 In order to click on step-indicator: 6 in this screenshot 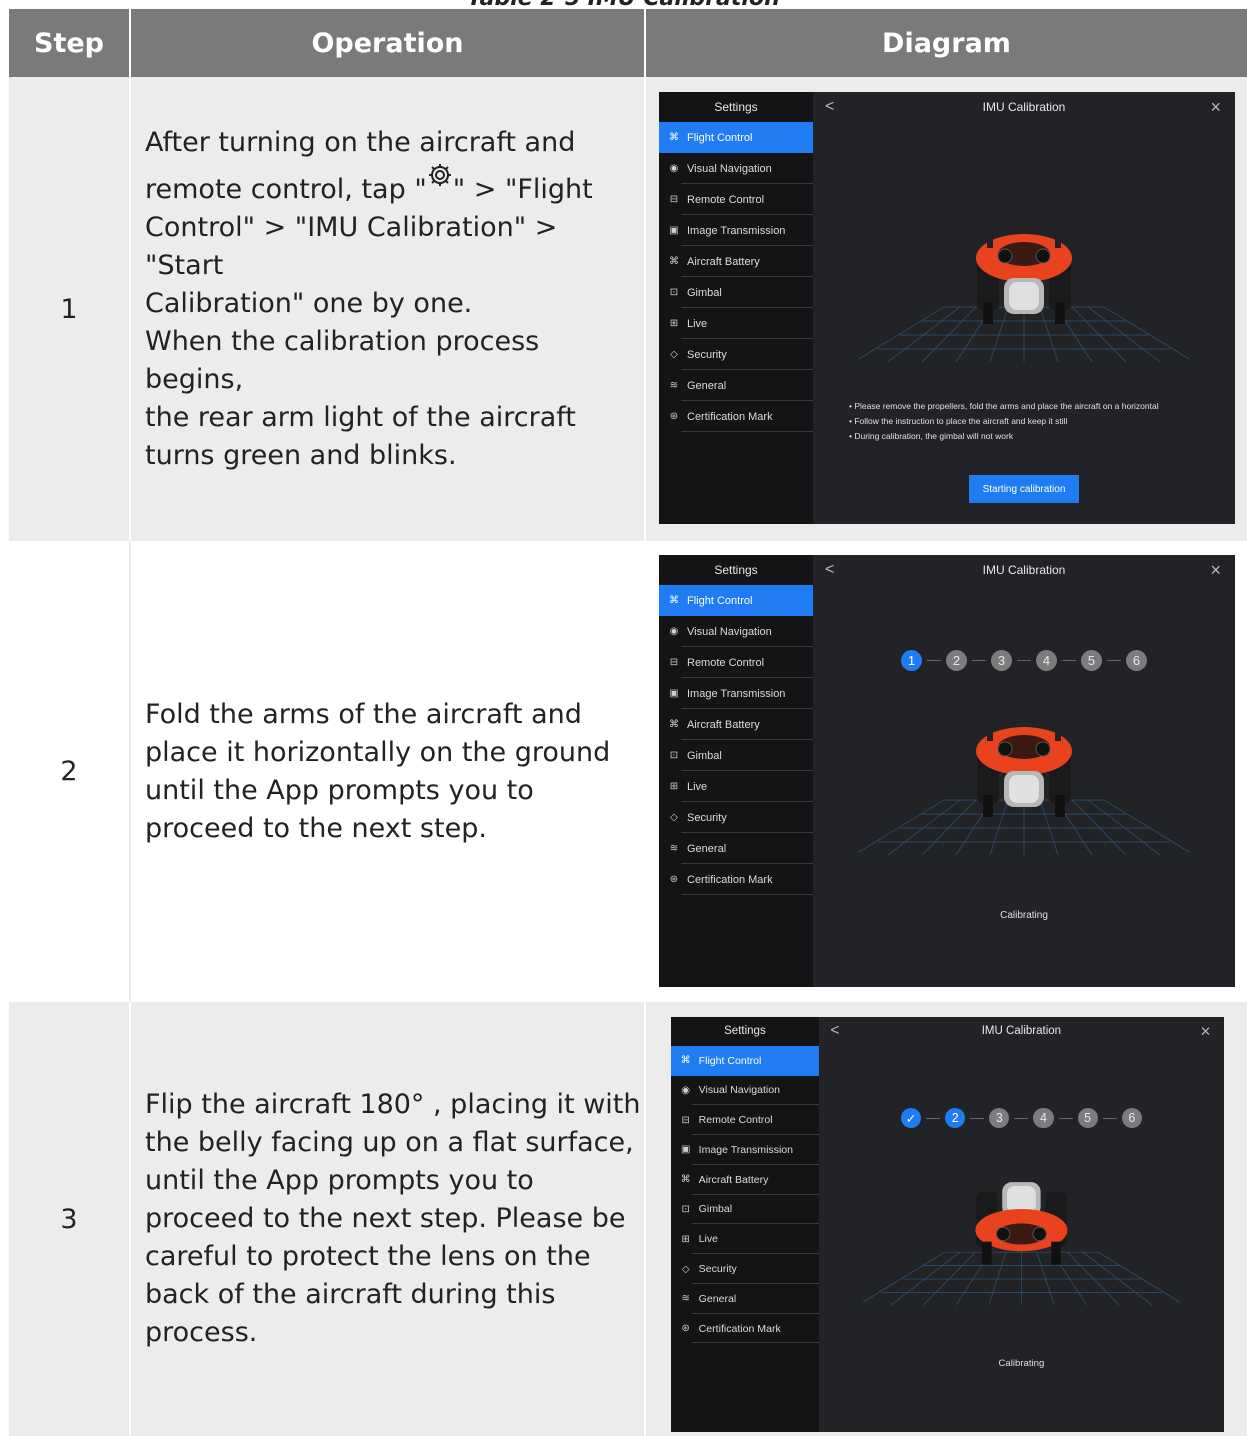, I will do `click(1131, 1118)`.